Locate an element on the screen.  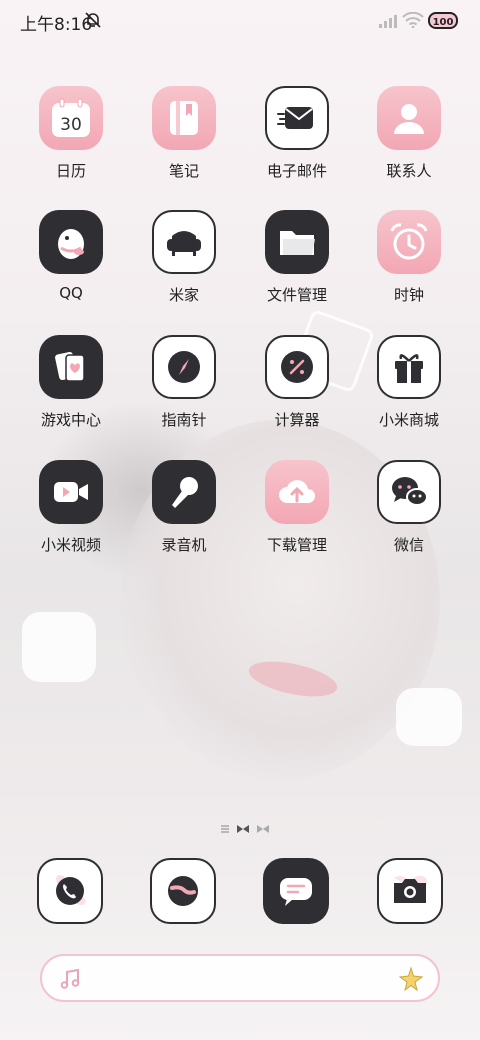
app-clock: 时钟 is located at coordinates (409, 257).